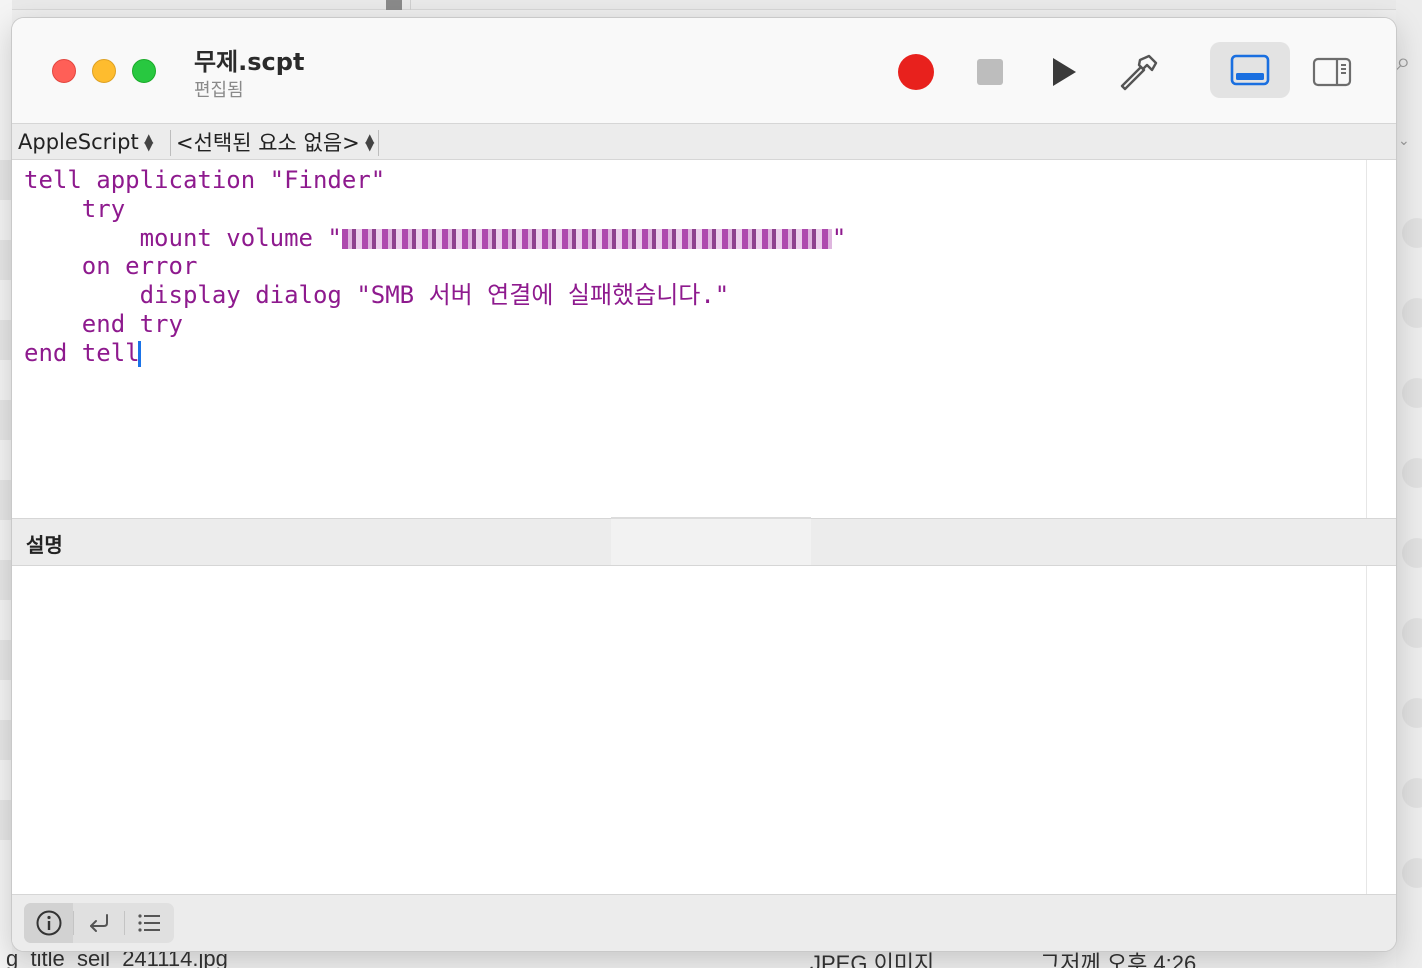 The image size is (1422, 968). Describe the element at coordinates (435, 353) in the screenshot. I see `code-line: end tell` at that location.